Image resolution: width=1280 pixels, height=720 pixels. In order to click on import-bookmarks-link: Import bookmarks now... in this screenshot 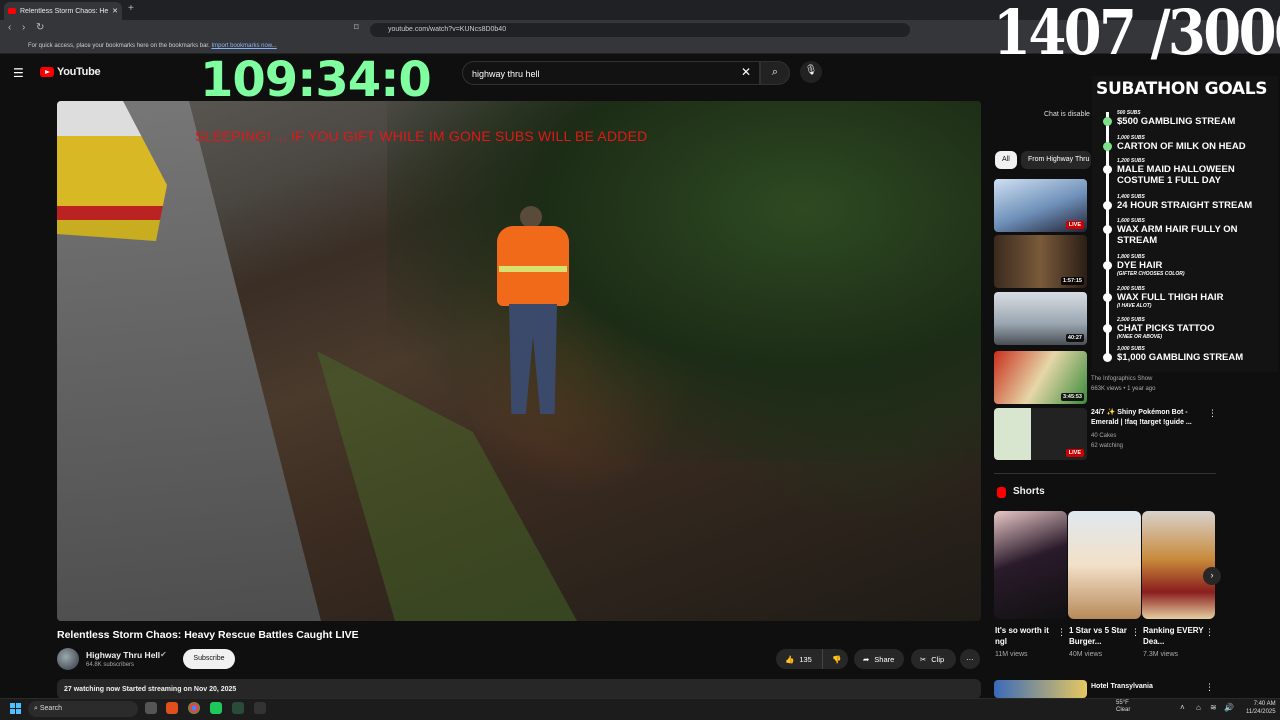, I will do `click(243, 46)`.